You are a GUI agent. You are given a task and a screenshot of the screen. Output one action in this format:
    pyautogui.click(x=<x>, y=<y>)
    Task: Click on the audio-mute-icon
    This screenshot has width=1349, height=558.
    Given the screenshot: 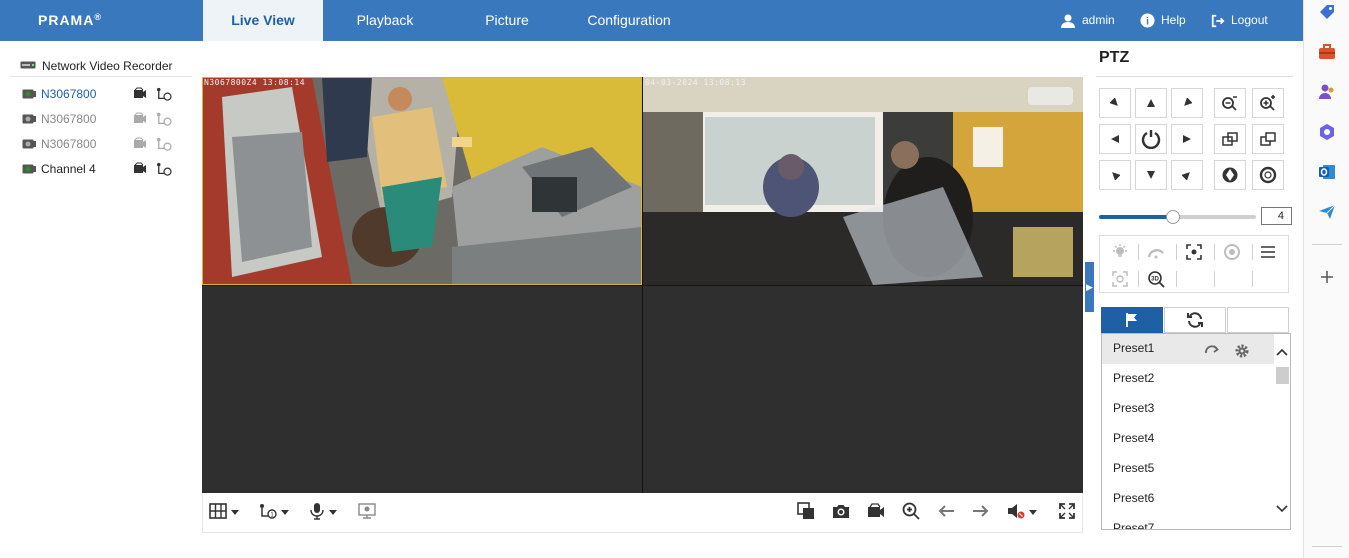 What is the action you would take?
    pyautogui.click(x=1016, y=512)
    